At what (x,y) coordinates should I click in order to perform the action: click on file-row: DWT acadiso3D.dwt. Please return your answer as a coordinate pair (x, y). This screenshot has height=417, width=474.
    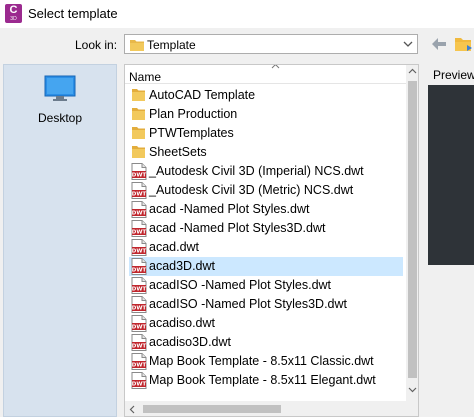
    Looking at the image, I should click on (266, 342).